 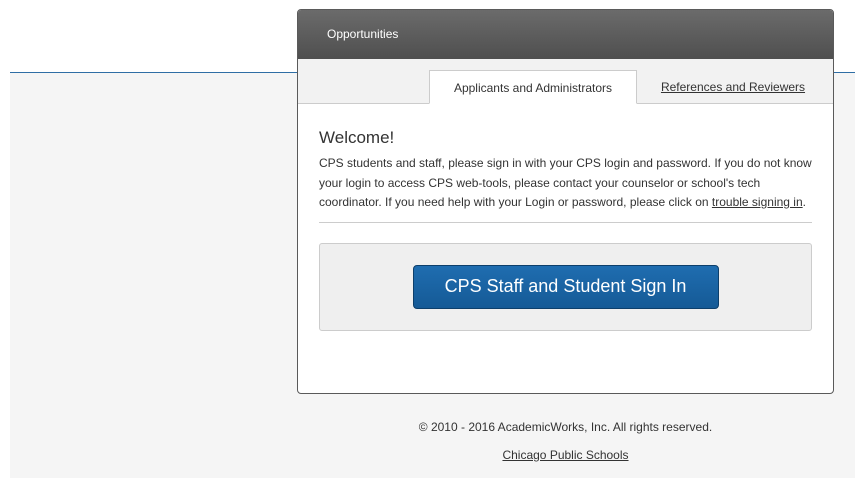 I want to click on content-divider, so click(x=565, y=222).